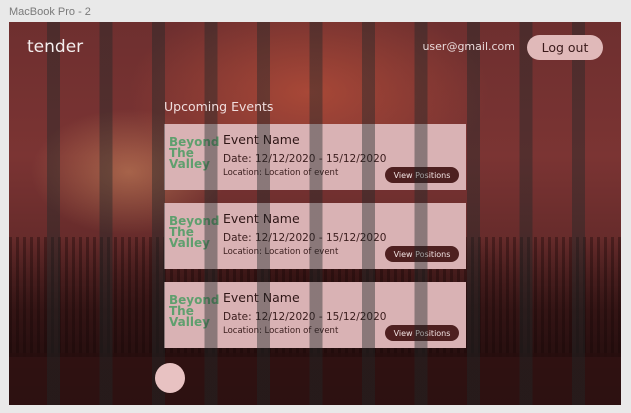 This screenshot has height=413, width=631. What do you see at coordinates (565, 47) in the screenshot?
I see `logout-button: Log out` at bounding box center [565, 47].